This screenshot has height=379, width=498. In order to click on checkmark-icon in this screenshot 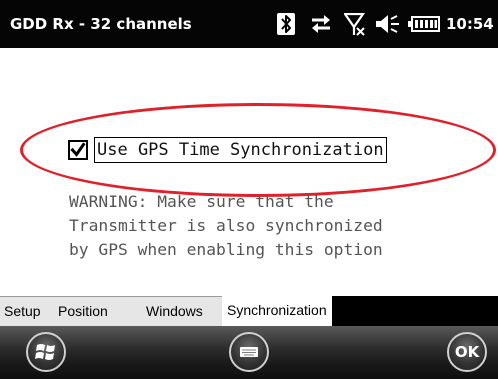, I will do `click(78, 149)`.